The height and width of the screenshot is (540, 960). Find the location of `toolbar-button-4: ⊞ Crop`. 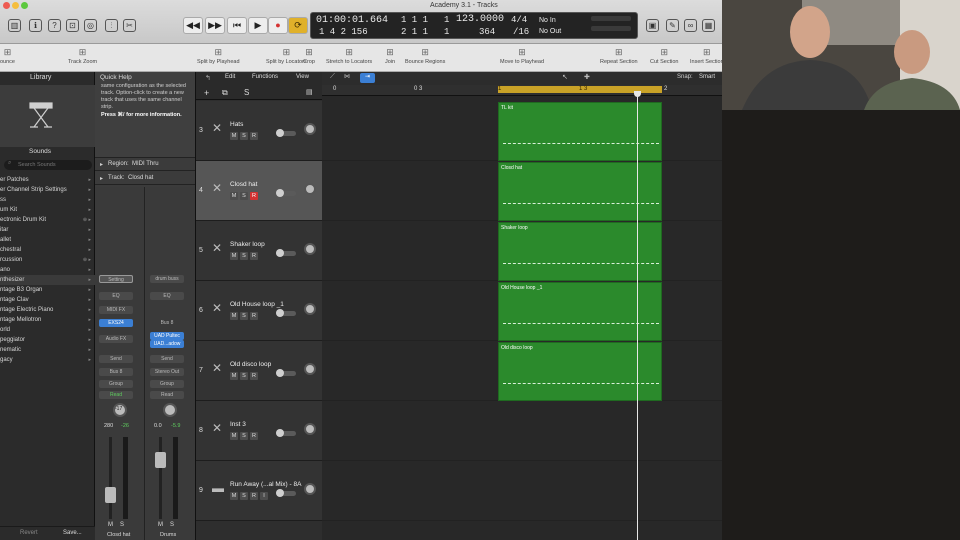

toolbar-button-4: ⊞ Crop is located at coordinates (309, 55).